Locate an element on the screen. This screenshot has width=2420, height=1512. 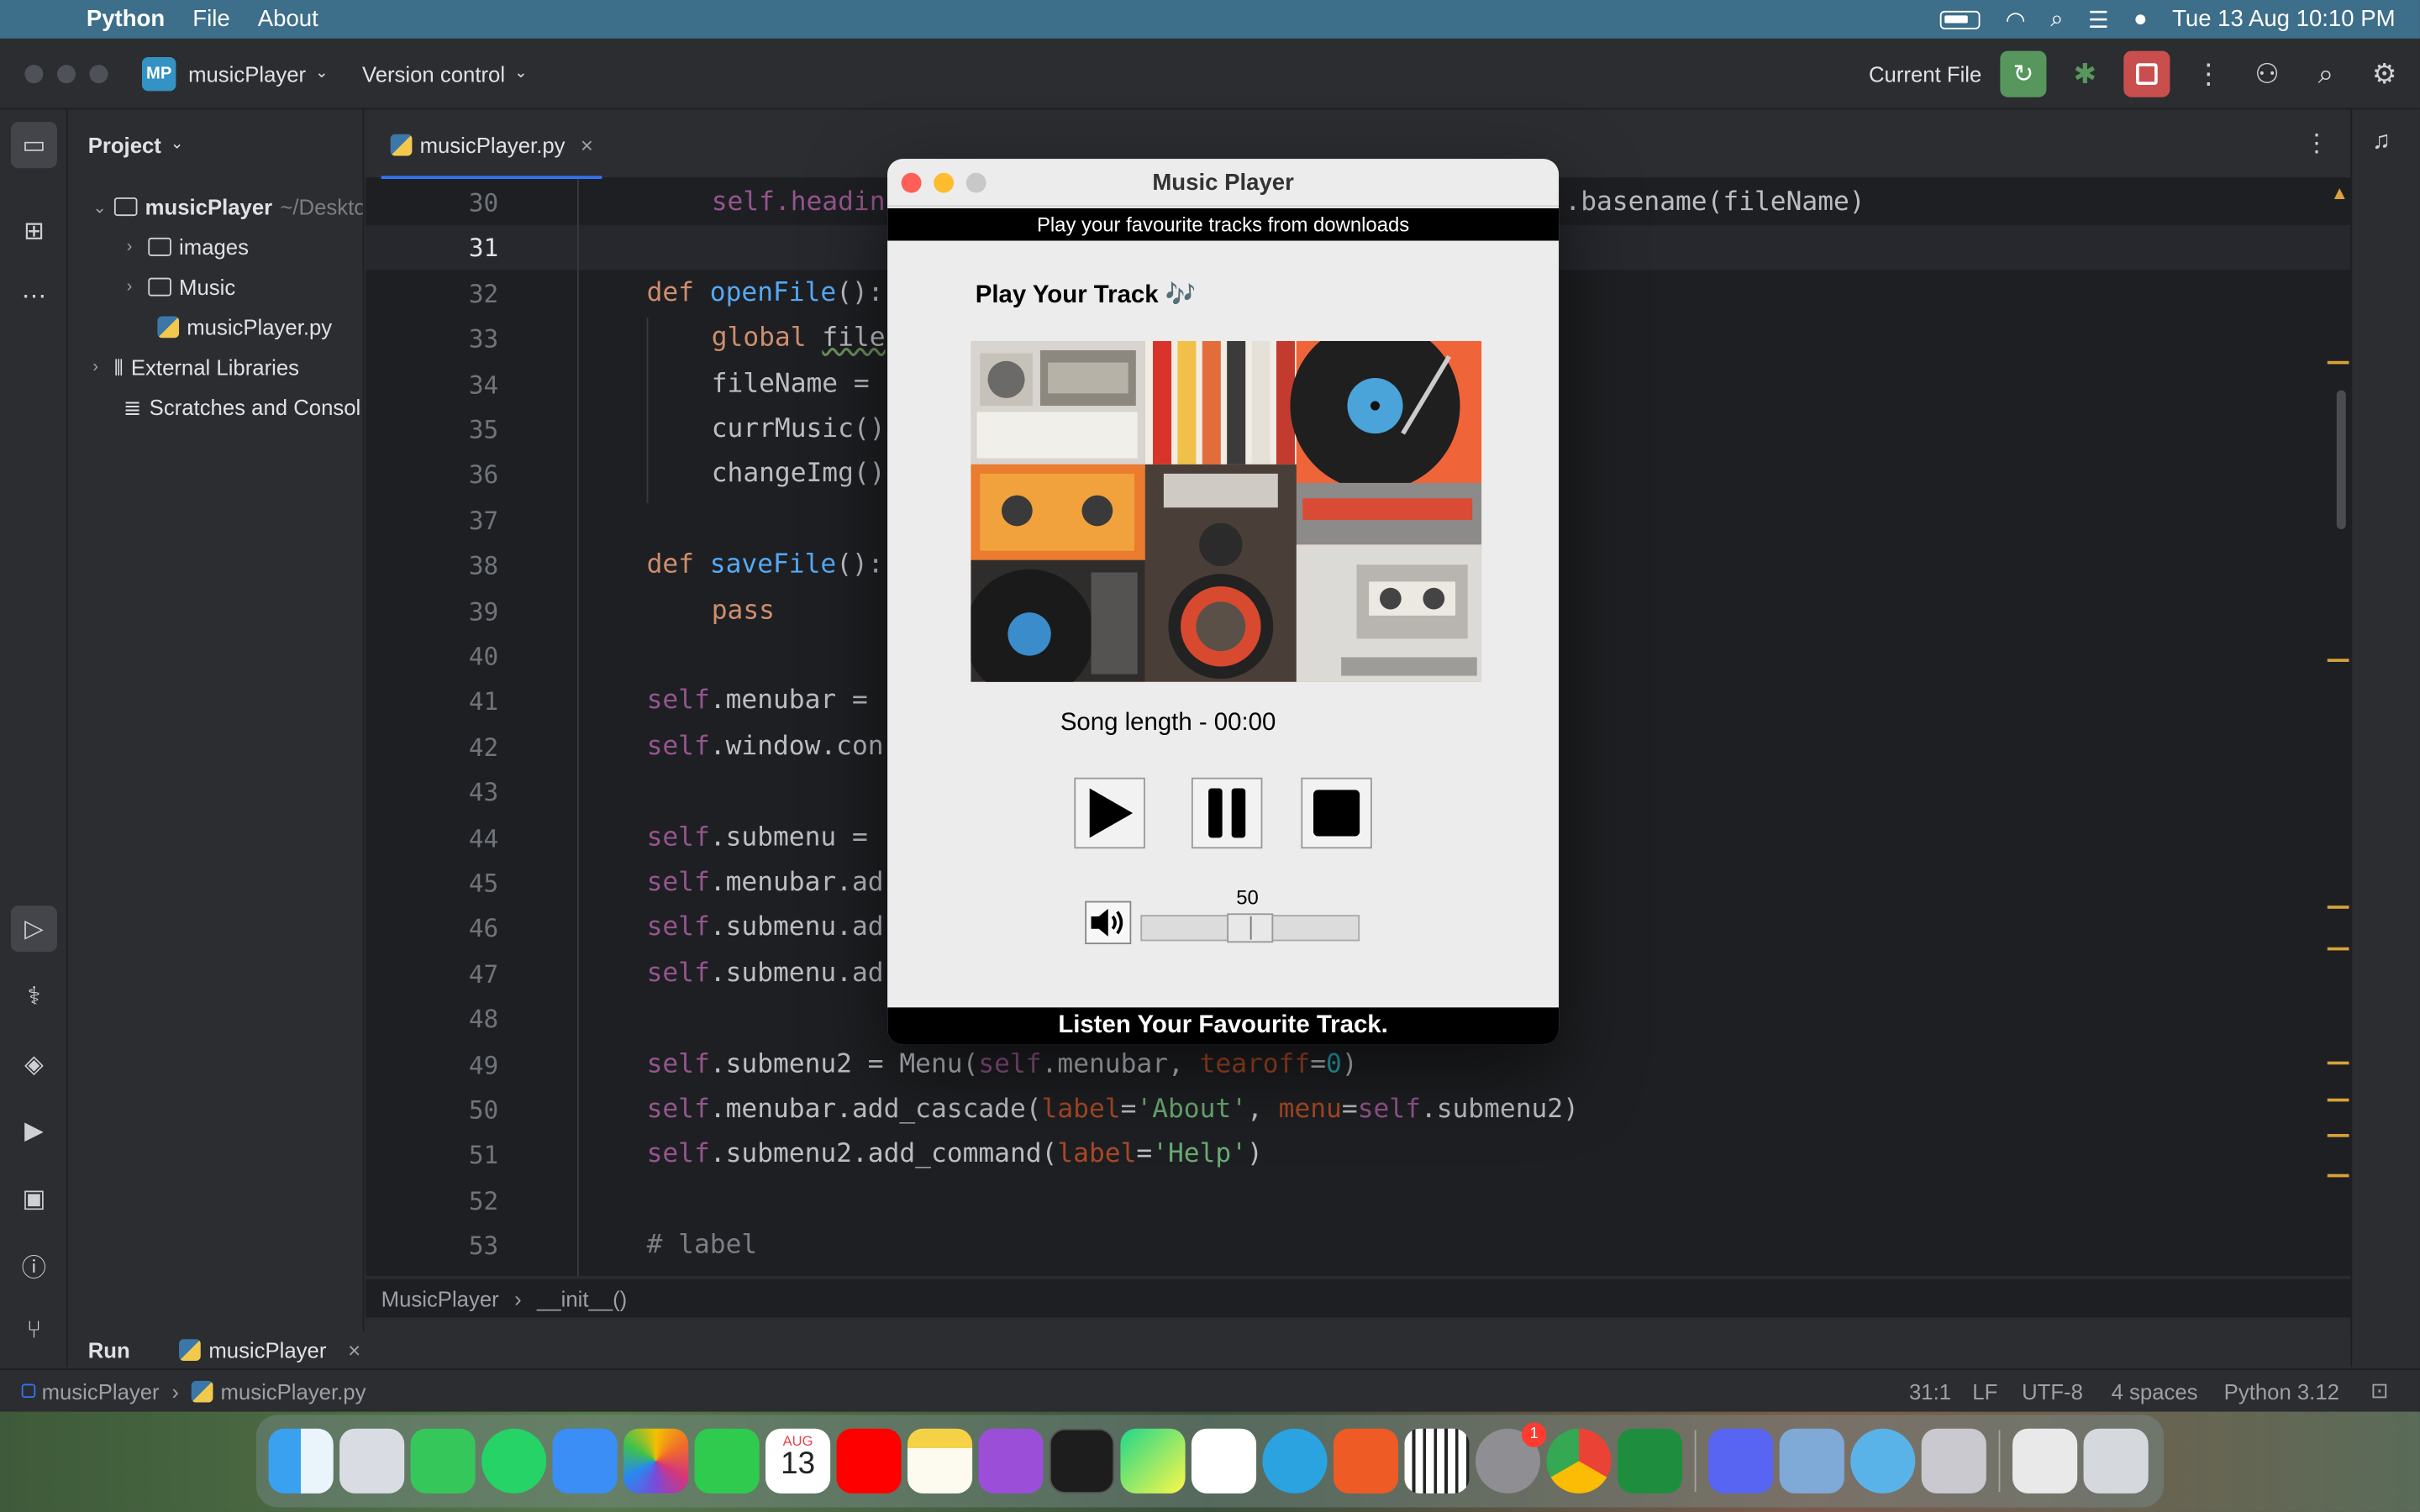
stop-playback-button is located at coordinates (1336, 813).